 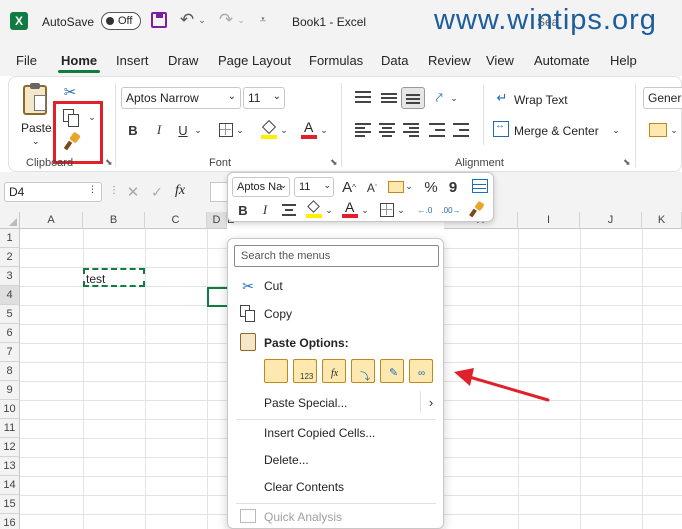 I want to click on autosave-toggle: Off, so click(x=121, y=21).